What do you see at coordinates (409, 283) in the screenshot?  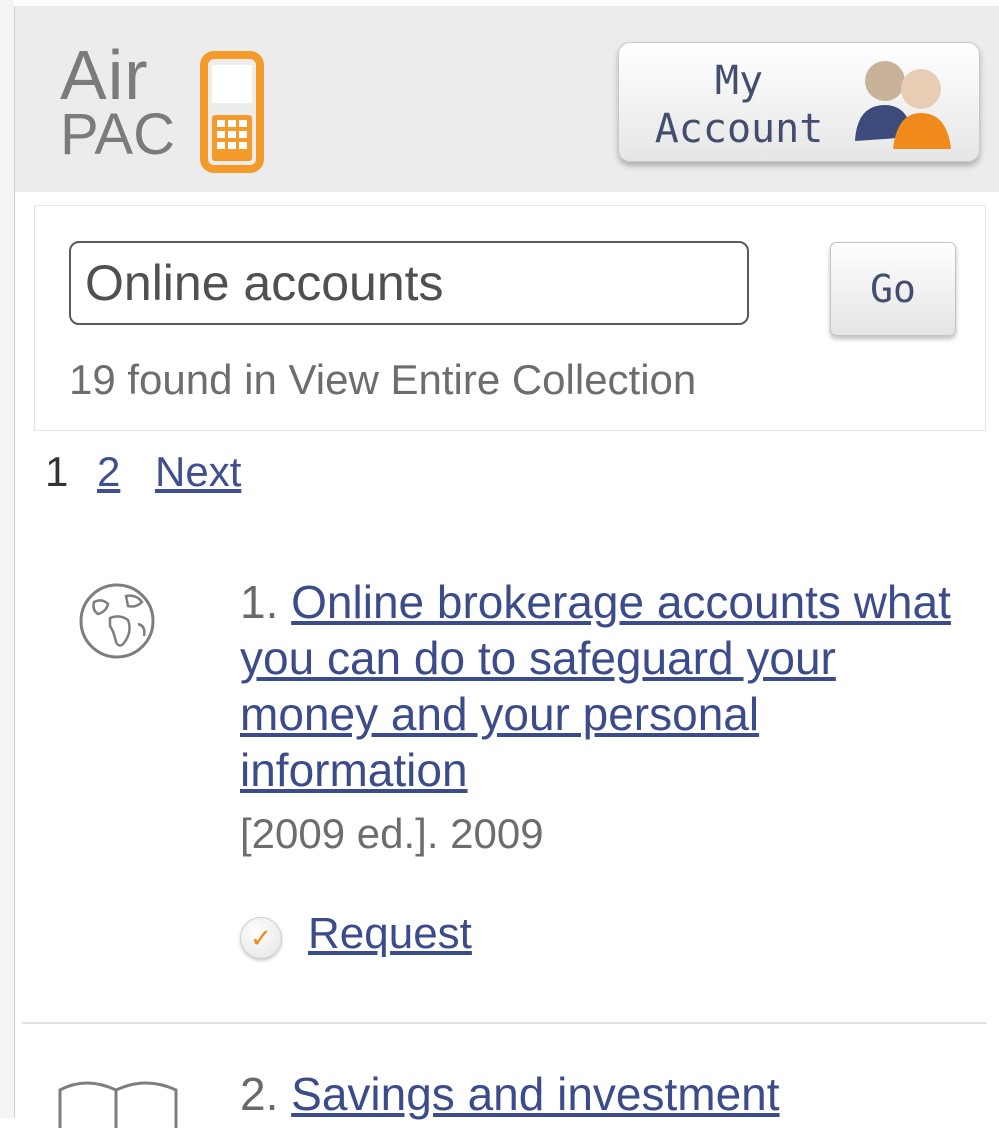 I see `search-input` at bounding box center [409, 283].